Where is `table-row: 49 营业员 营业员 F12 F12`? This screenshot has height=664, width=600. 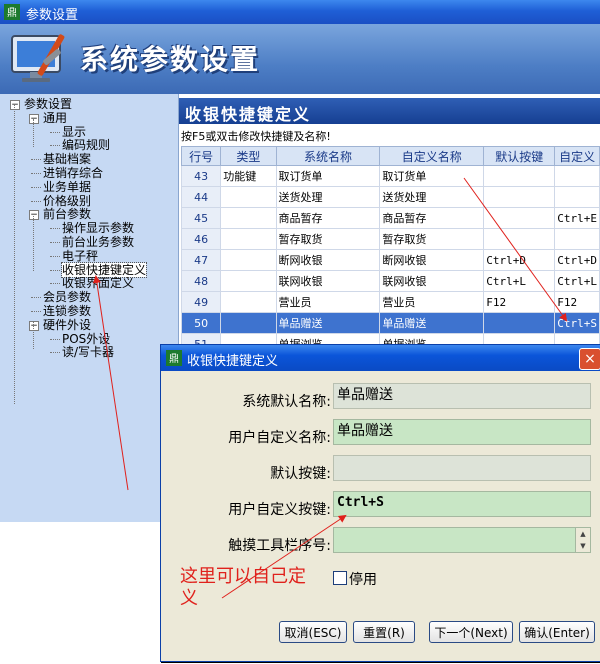
table-row: 49 营业员 营业员 F12 F12 is located at coordinates (390, 302).